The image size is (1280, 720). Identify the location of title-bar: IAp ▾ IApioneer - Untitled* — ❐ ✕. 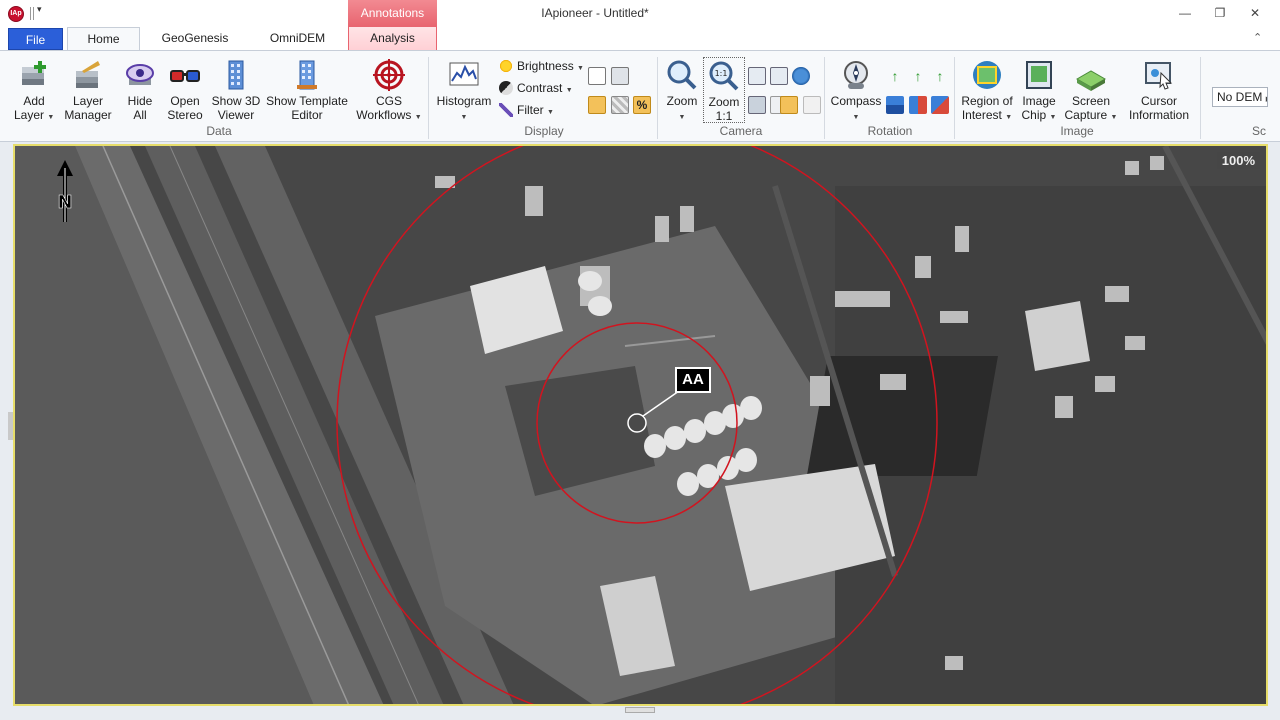
(640, 13).